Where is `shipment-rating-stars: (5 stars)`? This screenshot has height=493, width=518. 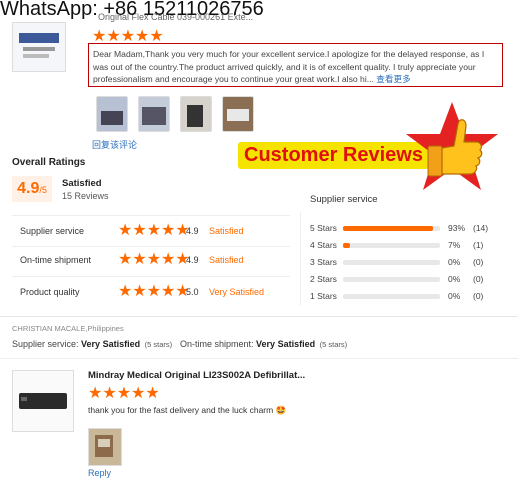
shipment-rating-stars: (5 stars) is located at coordinates (333, 344).